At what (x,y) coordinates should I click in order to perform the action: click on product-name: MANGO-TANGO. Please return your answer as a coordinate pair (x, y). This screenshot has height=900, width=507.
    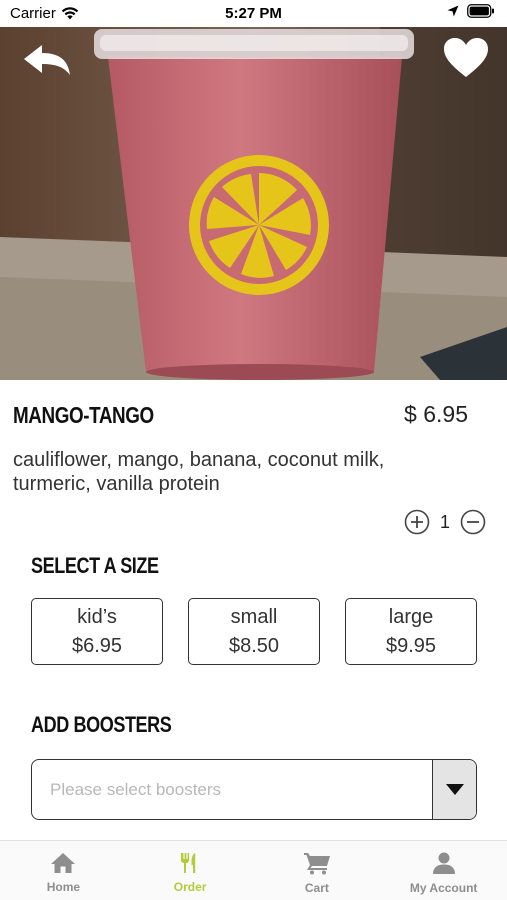
    Looking at the image, I should click on (83, 415).